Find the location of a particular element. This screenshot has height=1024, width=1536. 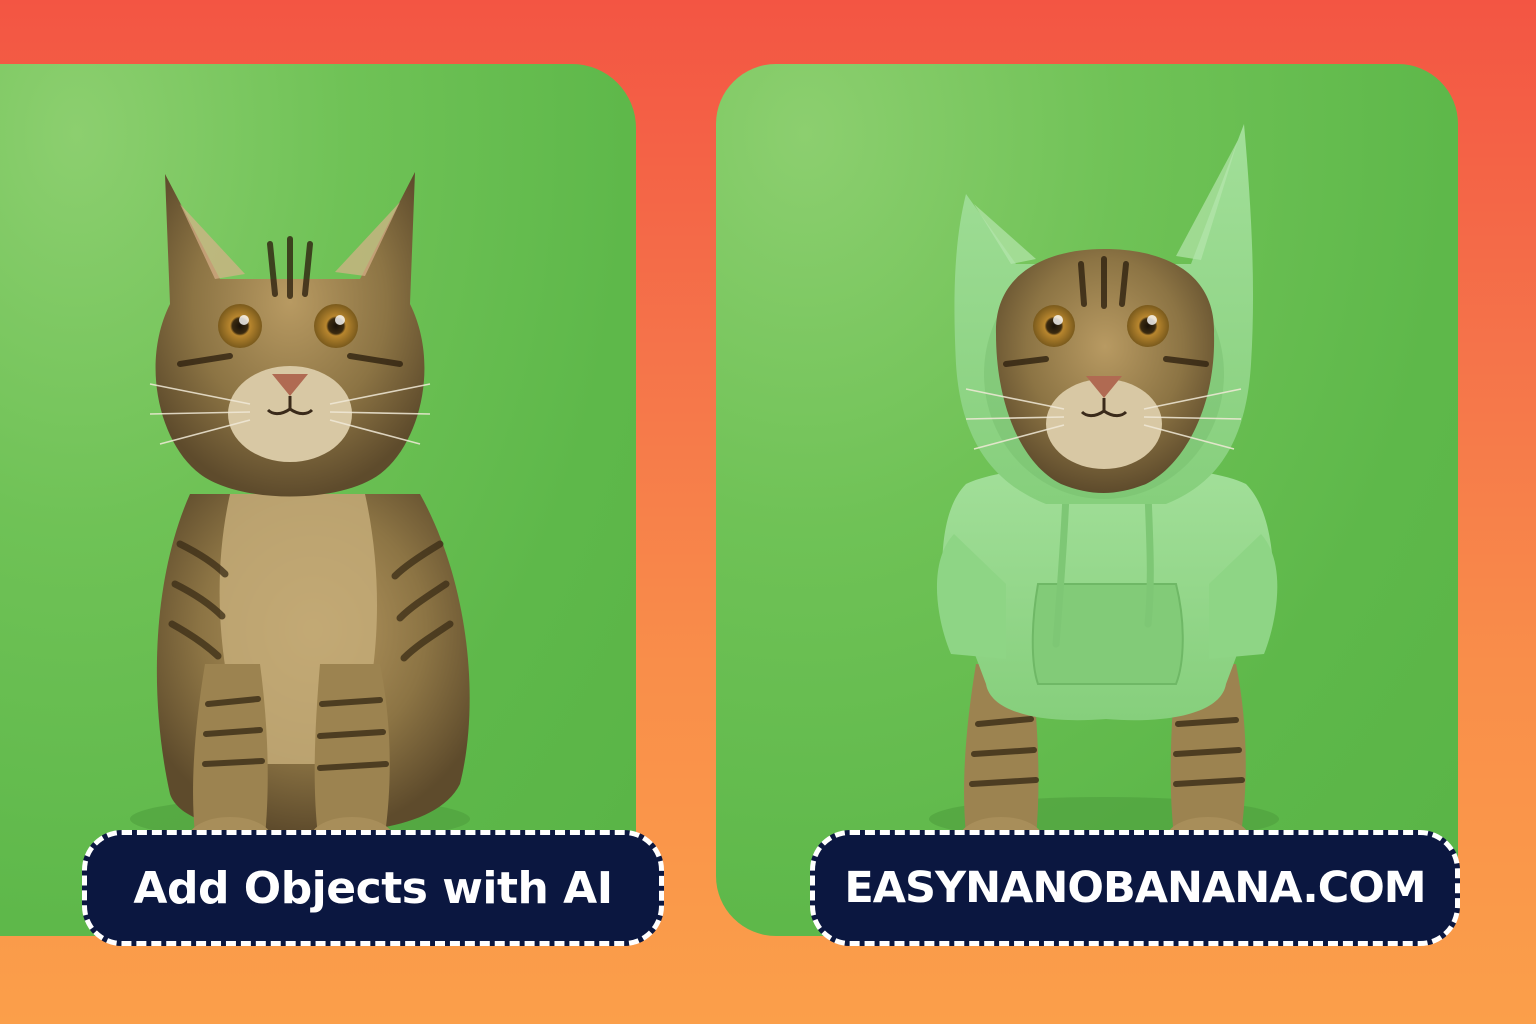

website-caption: EASYNANOBANANA.COM is located at coordinates (1135, 888).